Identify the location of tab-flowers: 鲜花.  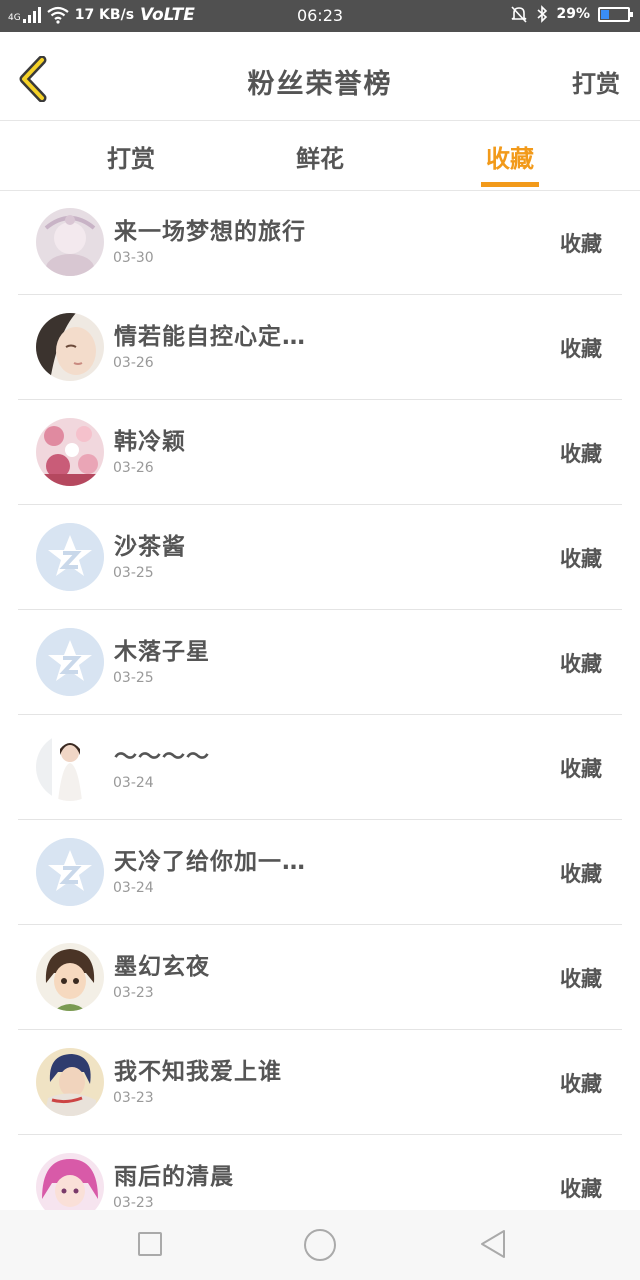
(320, 156).